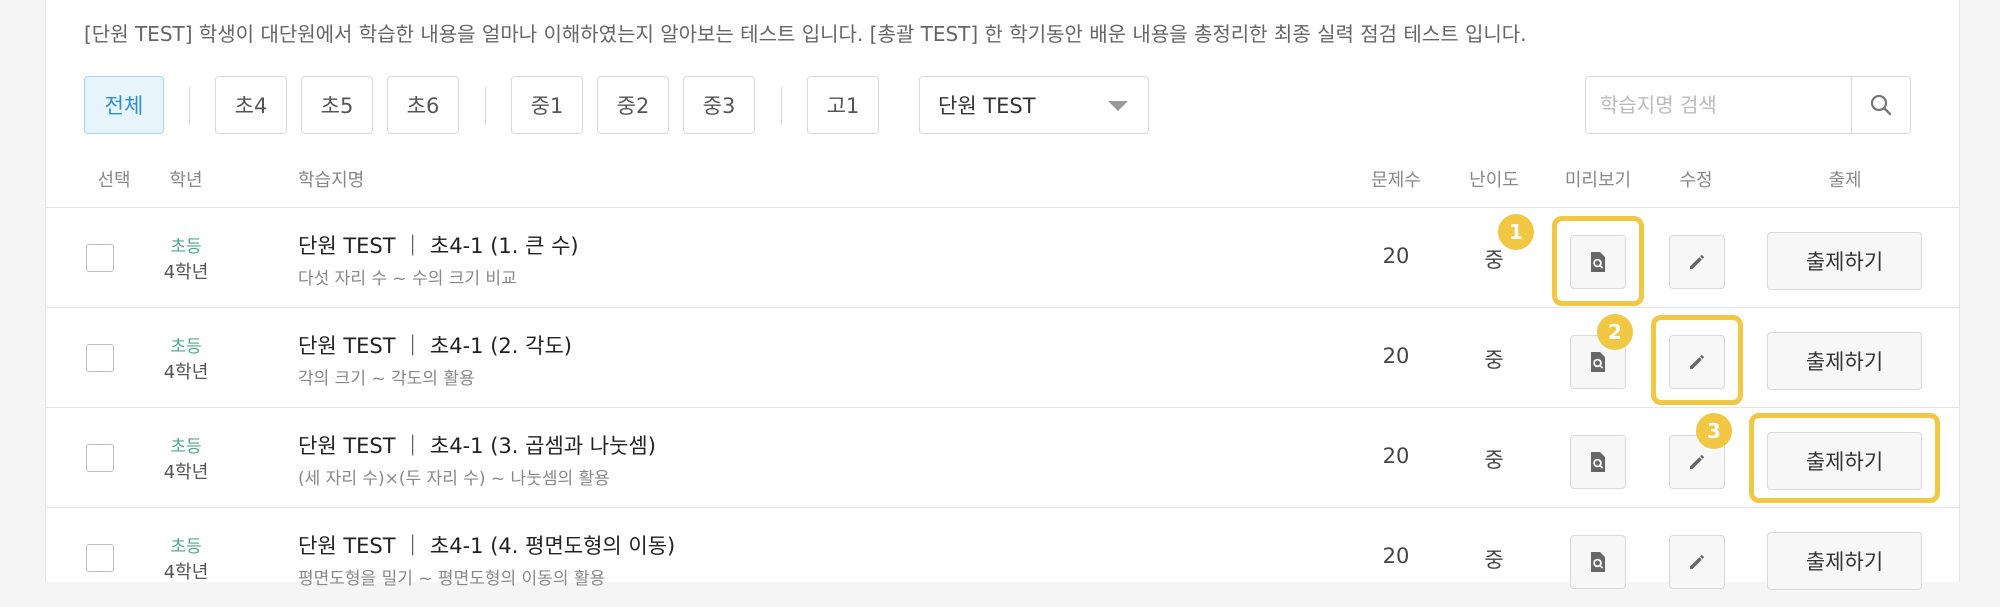 The width and height of the screenshot is (2000, 607). What do you see at coordinates (1118, 106) in the screenshot?
I see `caret-down-icon` at bounding box center [1118, 106].